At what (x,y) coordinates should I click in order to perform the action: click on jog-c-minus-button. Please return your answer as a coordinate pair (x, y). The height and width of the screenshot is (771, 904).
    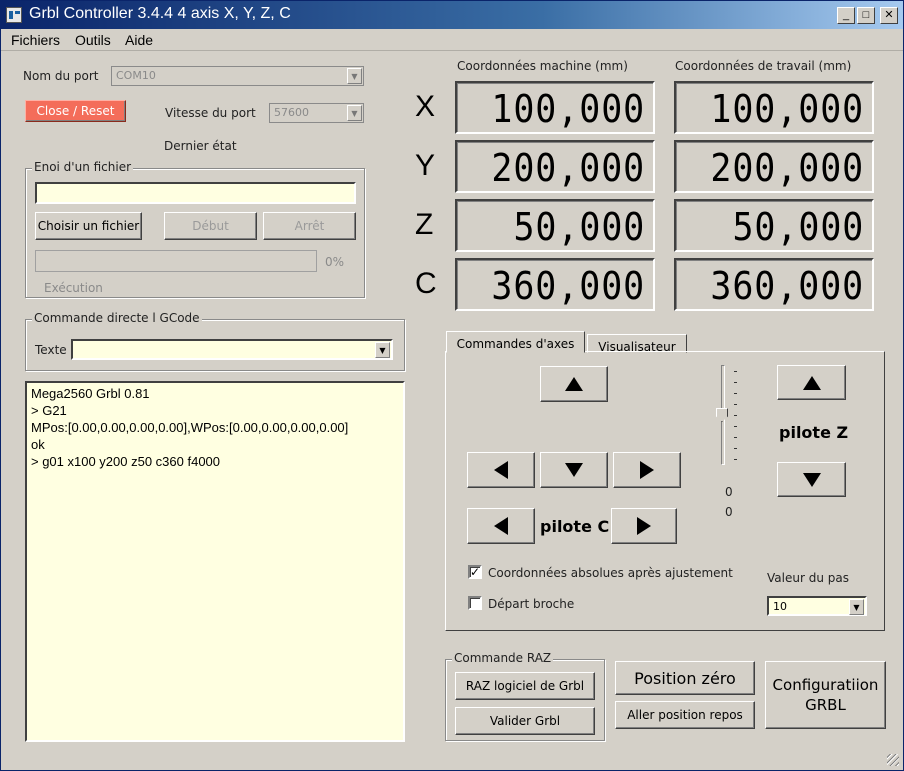
    Looking at the image, I should click on (501, 526).